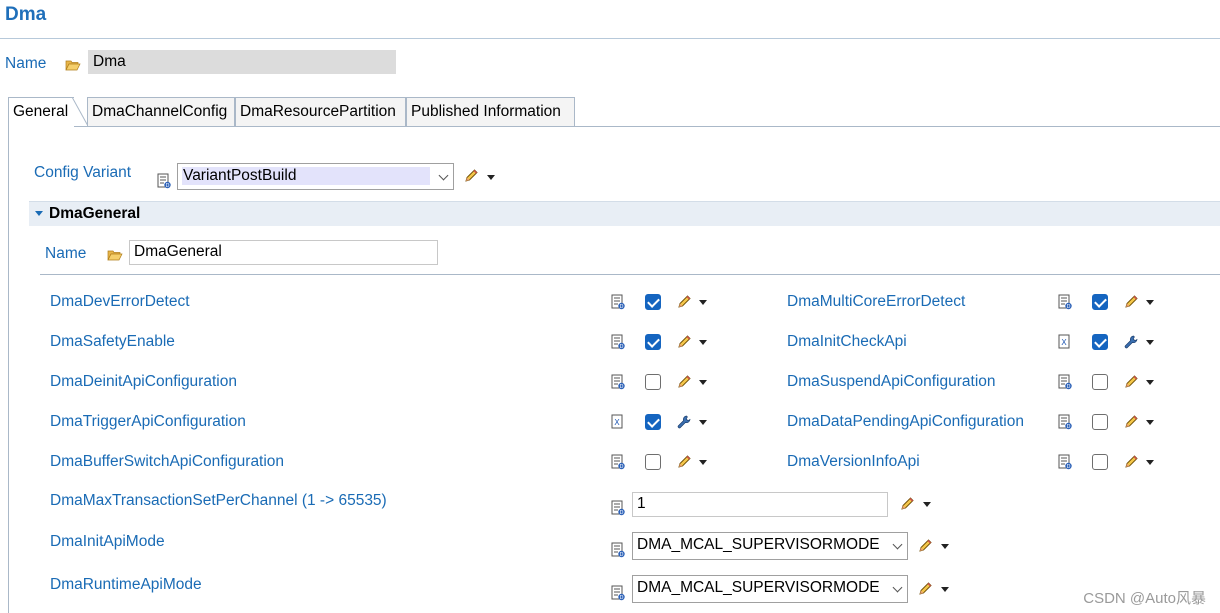  Describe the element at coordinates (143, 381) in the screenshot. I see `param-label-dmadeinitapiconfiguration: DmaDeinitApiConfiguration` at that location.